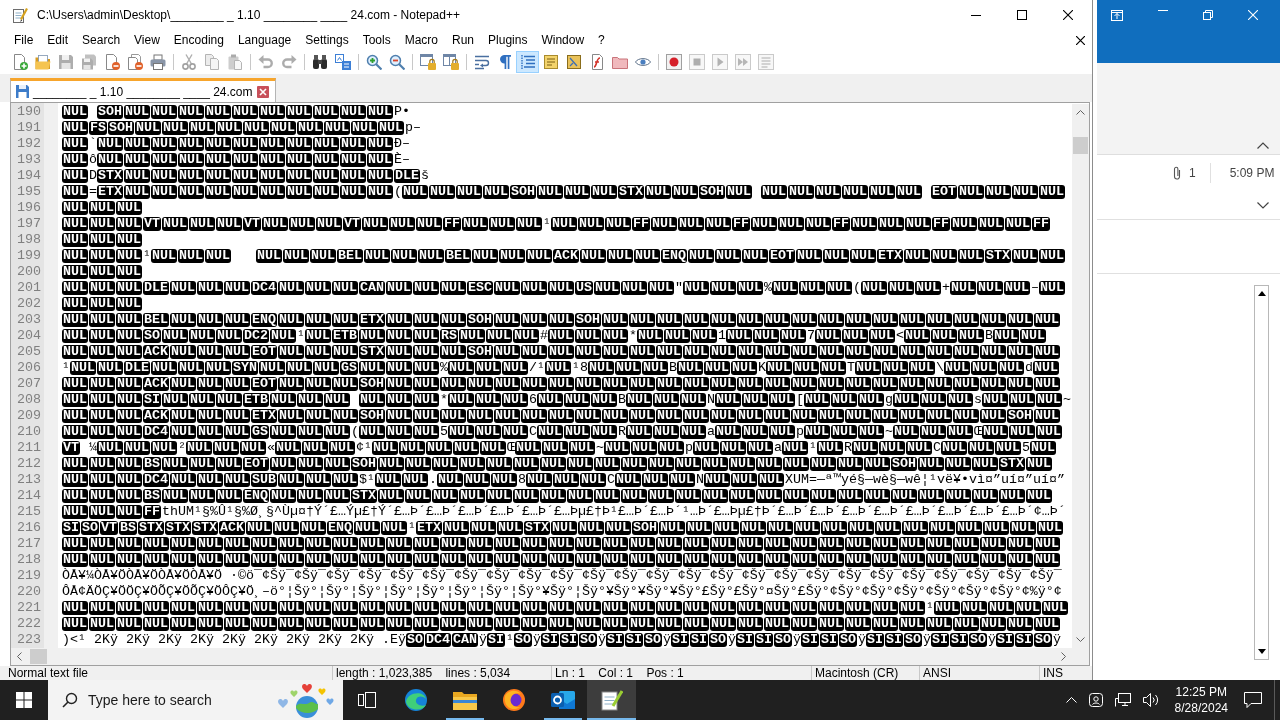  I want to click on code-text: #, so click(544, 336).